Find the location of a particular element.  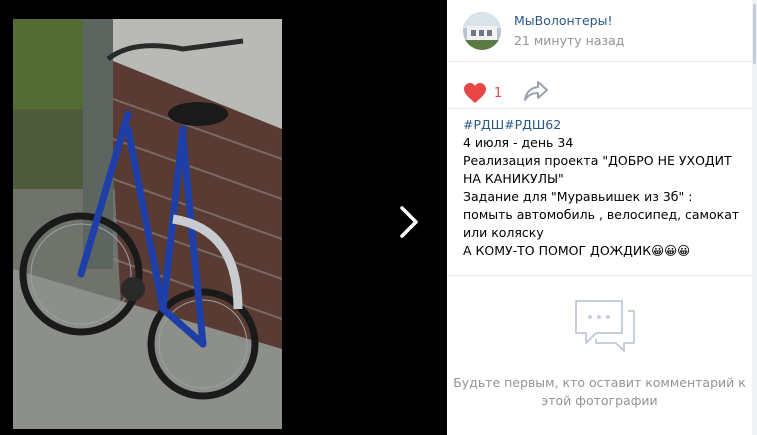

next-photo-button is located at coordinates (409, 222).